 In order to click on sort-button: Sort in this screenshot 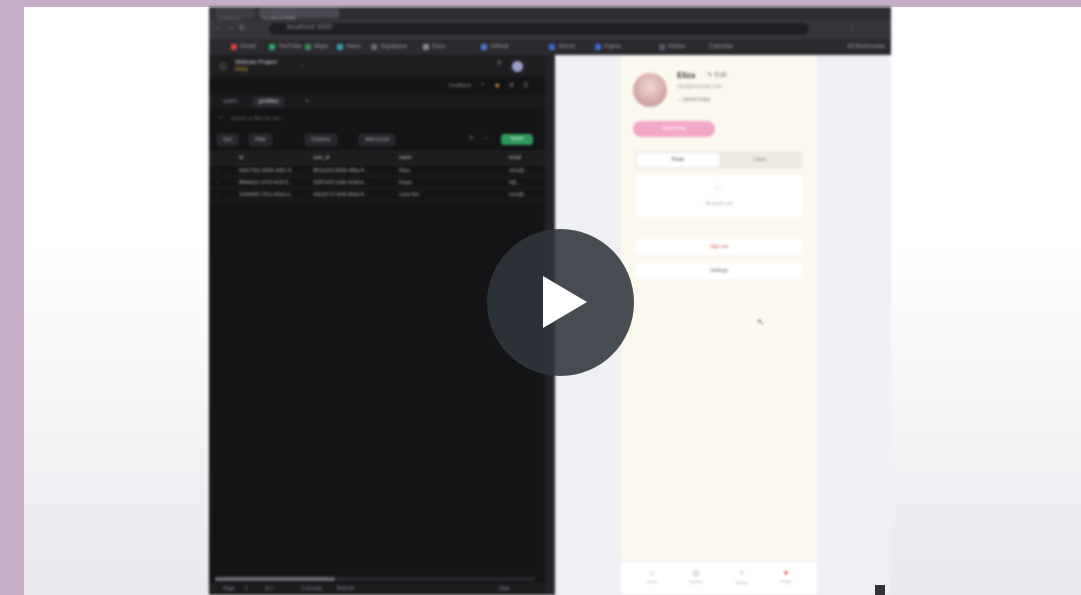, I will do `click(228, 140)`.